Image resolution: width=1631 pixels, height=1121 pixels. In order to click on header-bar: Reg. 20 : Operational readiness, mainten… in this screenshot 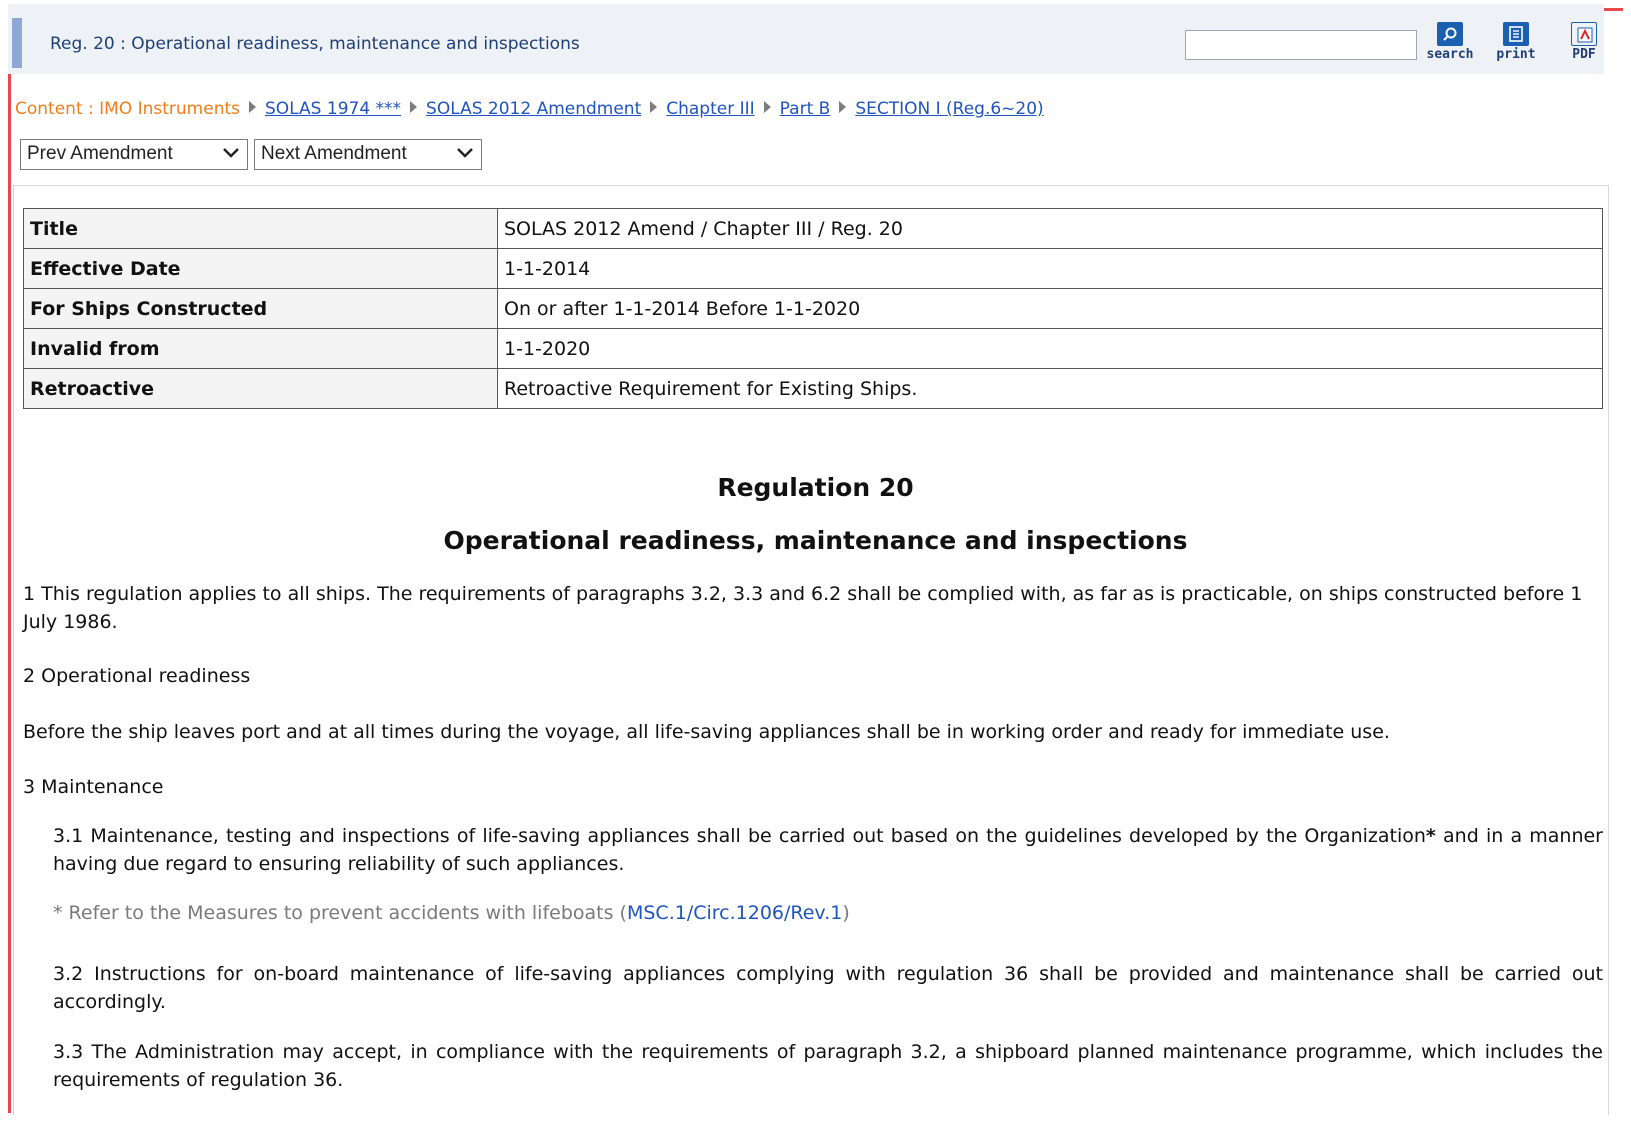, I will do `click(806, 39)`.